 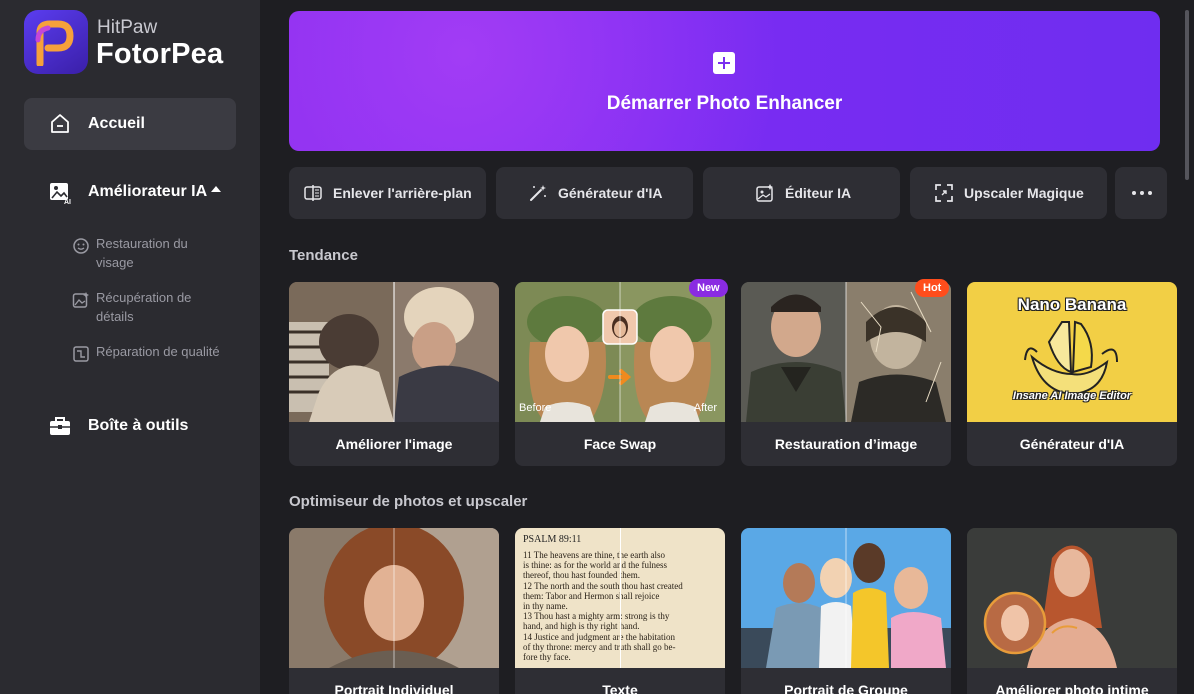 What do you see at coordinates (708, 288) in the screenshot?
I see `new-badge: New` at bounding box center [708, 288].